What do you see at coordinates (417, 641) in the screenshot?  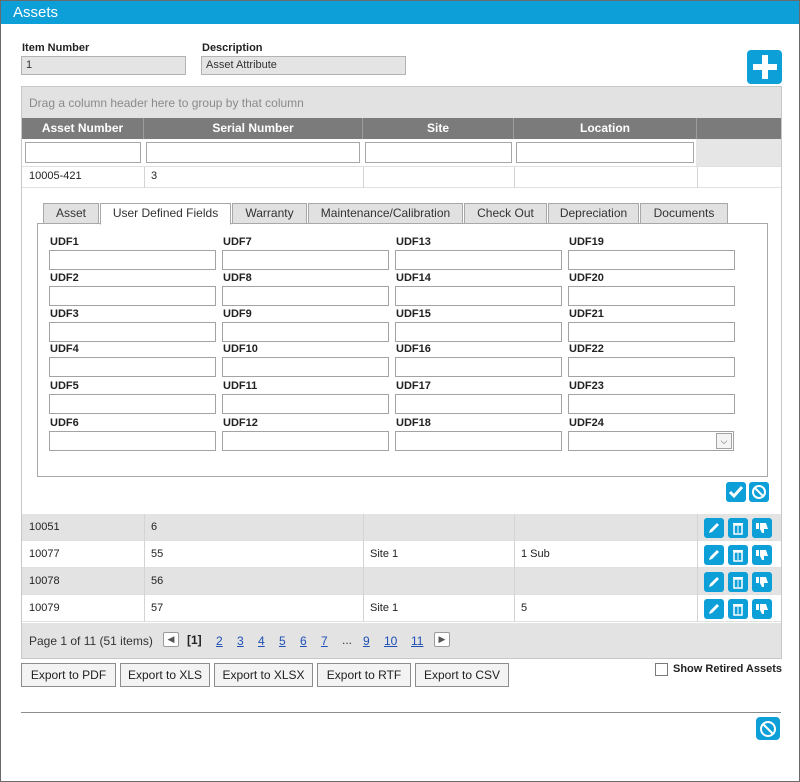 I see `pager-page-11: 11` at bounding box center [417, 641].